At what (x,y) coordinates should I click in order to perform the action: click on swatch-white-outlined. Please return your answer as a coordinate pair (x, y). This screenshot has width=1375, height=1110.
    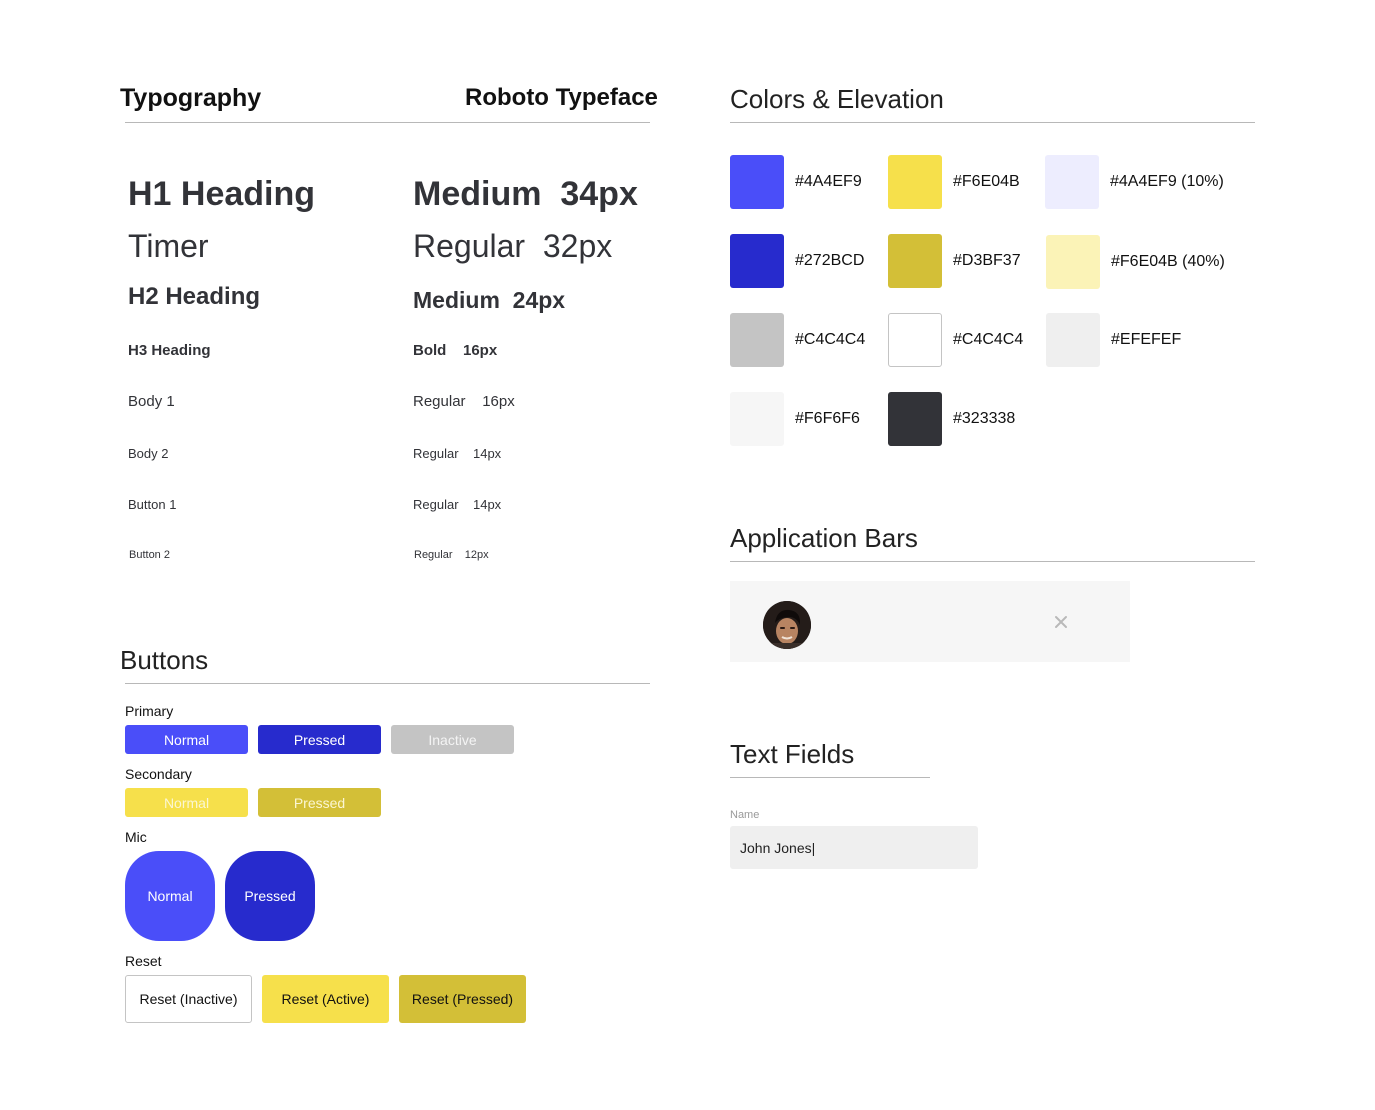
    Looking at the image, I should click on (915, 340).